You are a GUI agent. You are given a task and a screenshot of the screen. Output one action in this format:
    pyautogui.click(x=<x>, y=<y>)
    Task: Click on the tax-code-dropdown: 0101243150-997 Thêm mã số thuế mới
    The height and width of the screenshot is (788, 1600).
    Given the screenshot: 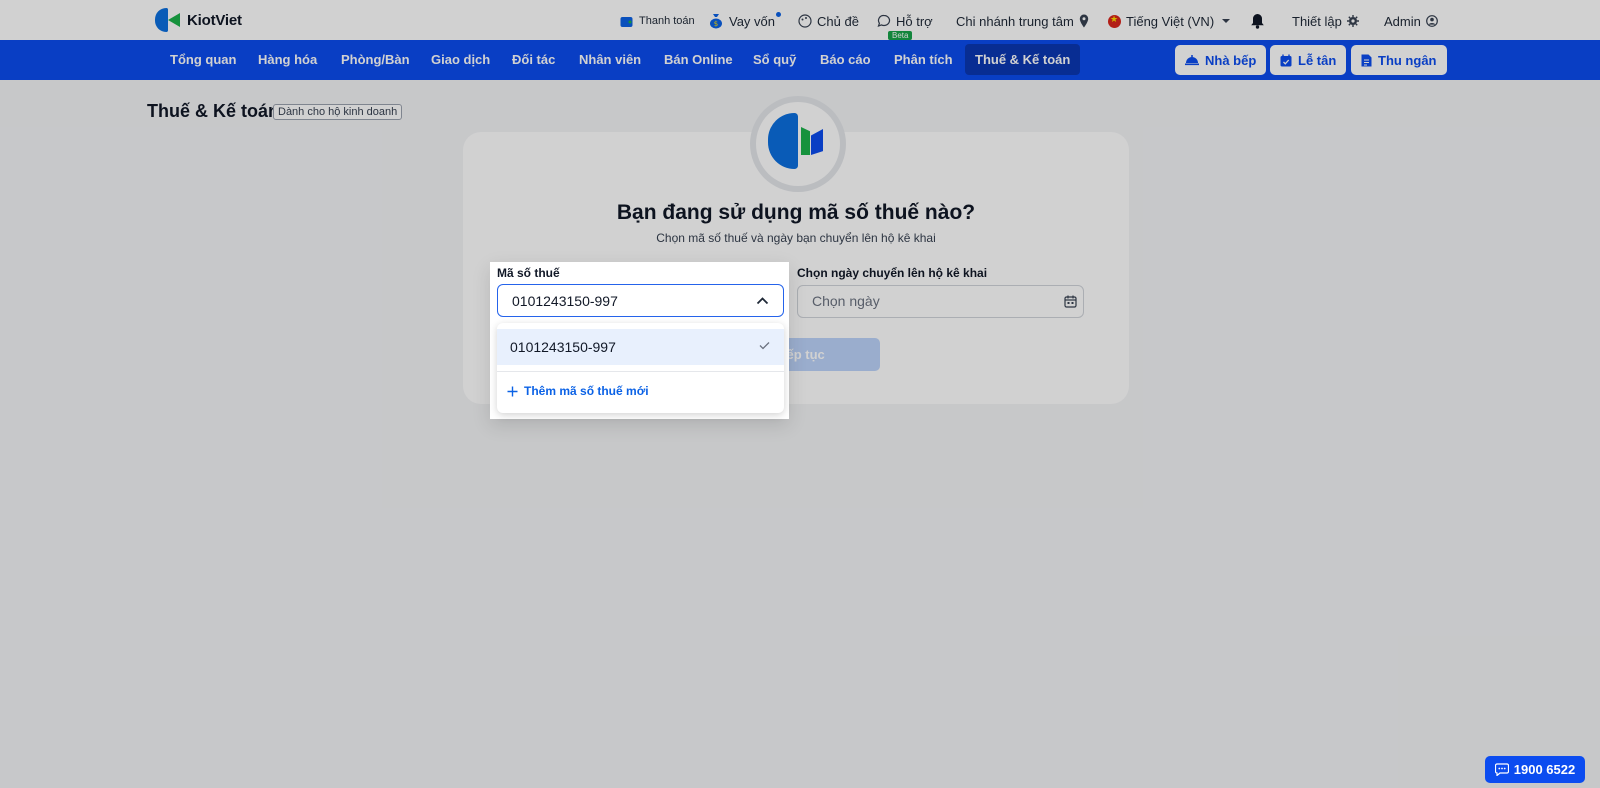 What is the action you would take?
    pyautogui.click(x=640, y=368)
    